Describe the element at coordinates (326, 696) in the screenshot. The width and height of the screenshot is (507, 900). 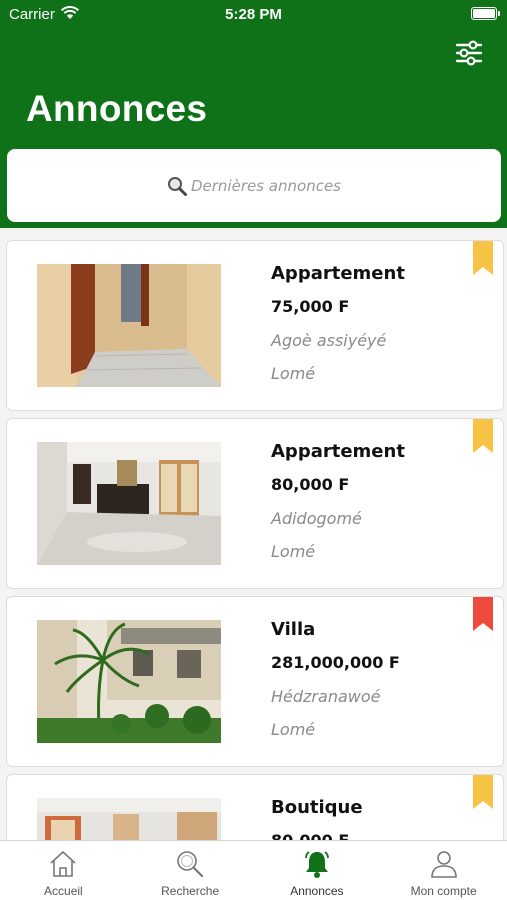
I see `listing-district: Hédzranawoé` at that location.